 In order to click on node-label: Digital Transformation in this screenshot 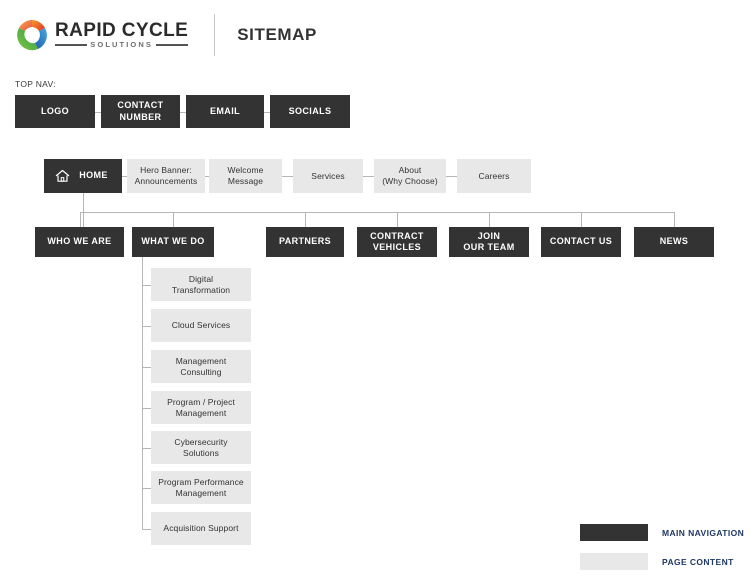, I will do `click(201, 284)`.